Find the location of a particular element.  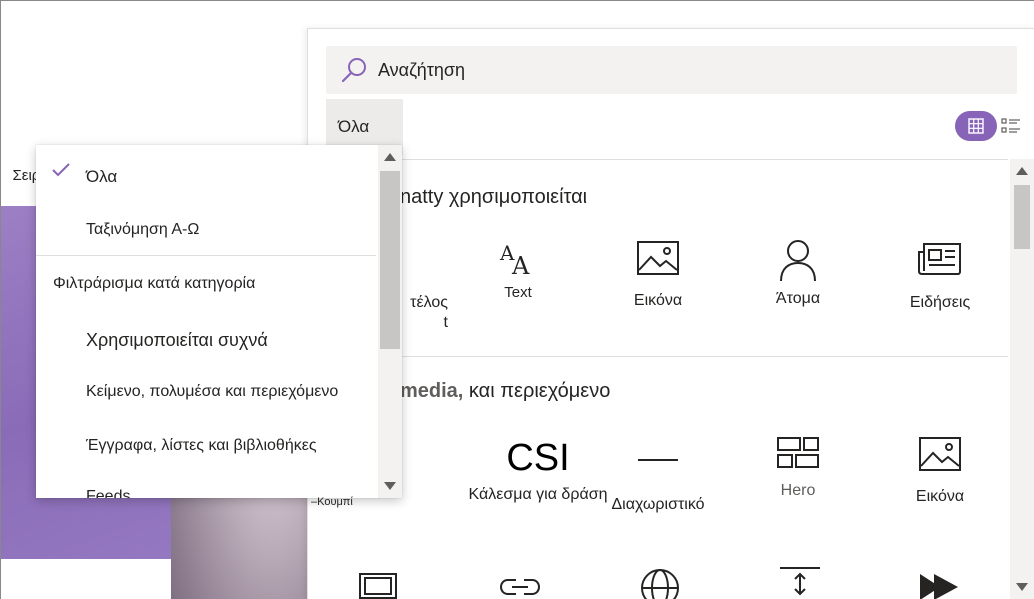

search-icon is located at coordinates (353, 70).